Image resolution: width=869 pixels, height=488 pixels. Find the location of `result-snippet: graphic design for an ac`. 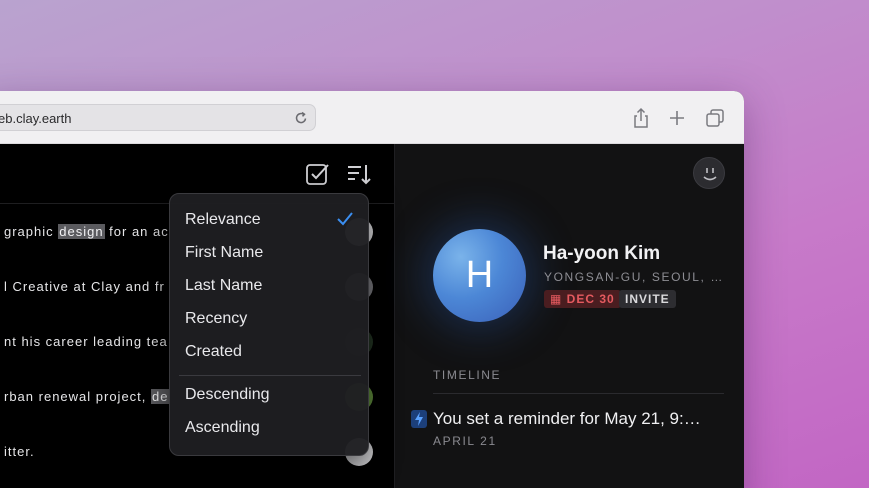

result-snippet: graphic design for an ac is located at coordinates (86, 231).